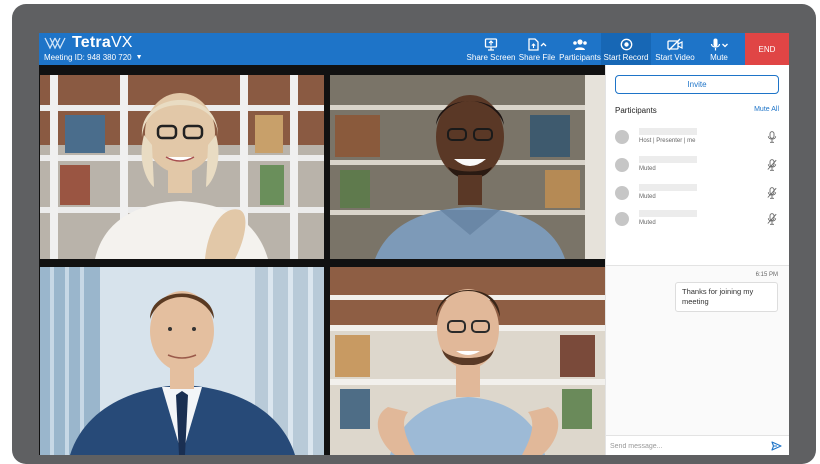 The image size is (820, 464). I want to click on share-screen-button: Share Screen, so click(491, 49).